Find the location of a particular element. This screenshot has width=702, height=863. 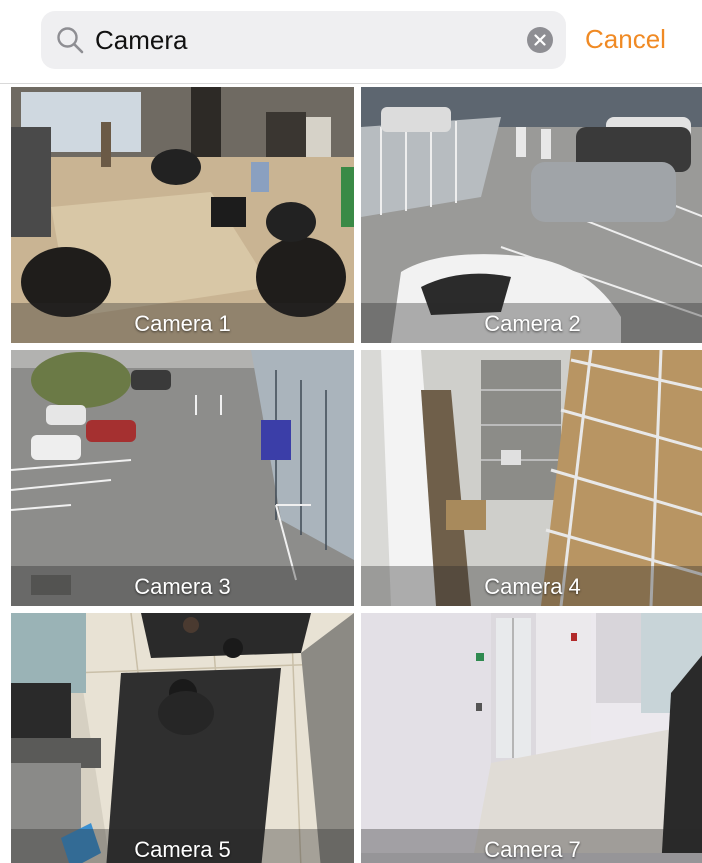

camera-tile-2: Camera 2 is located at coordinates (531, 215).